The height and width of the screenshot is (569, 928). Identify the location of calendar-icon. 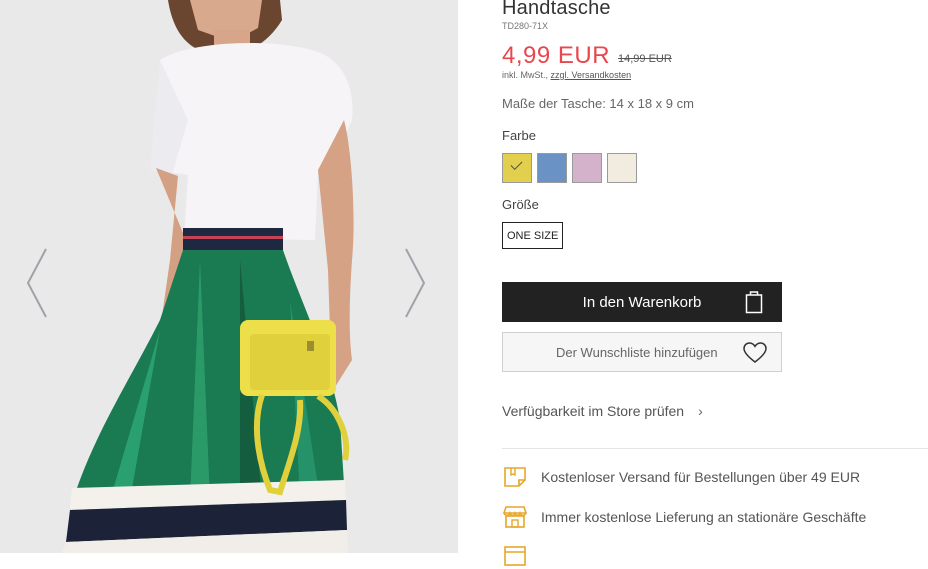
(515, 556).